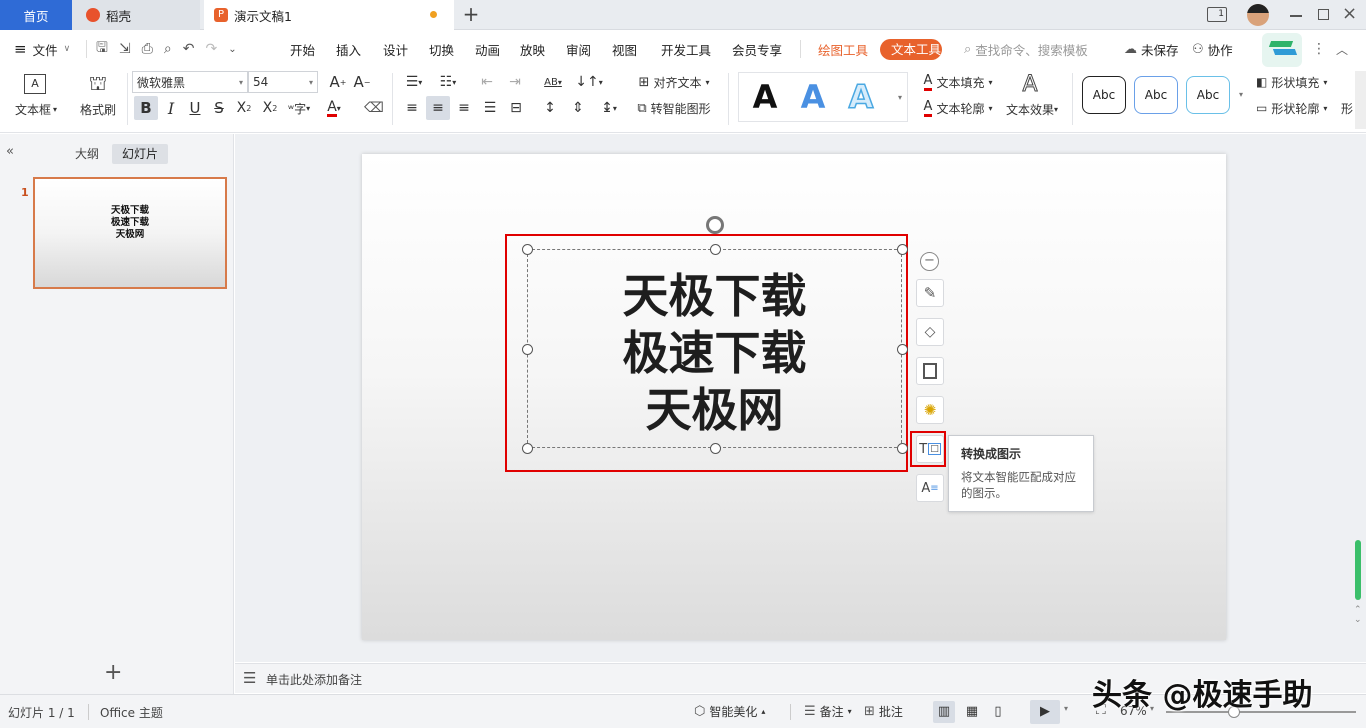 This screenshot has width=1366, height=728. What do you see at coordinates (487, 82) in the screenshot?
I see `decrease-indent-icon: ⇤` at bounding box center [487, 82].